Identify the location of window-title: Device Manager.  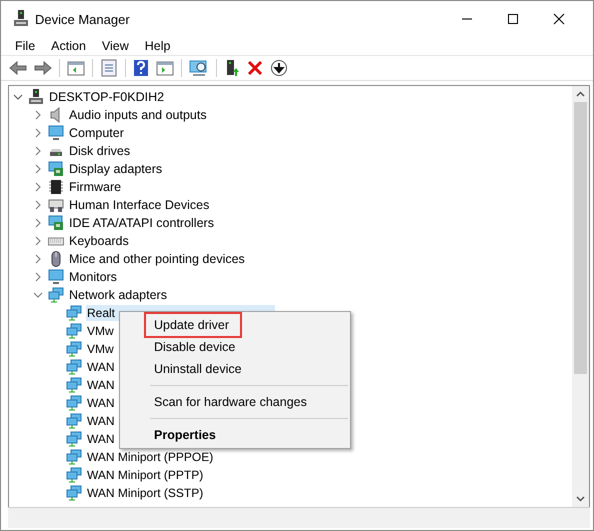
(82, 19).